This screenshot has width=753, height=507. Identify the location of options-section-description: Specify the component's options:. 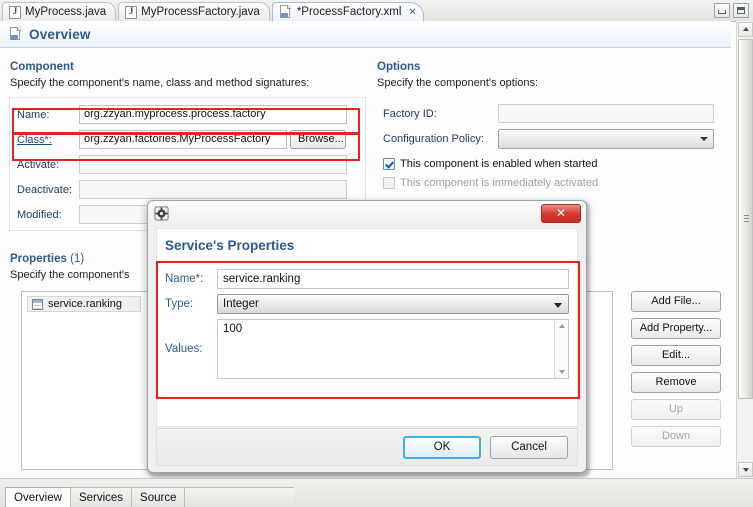
(458, 83).